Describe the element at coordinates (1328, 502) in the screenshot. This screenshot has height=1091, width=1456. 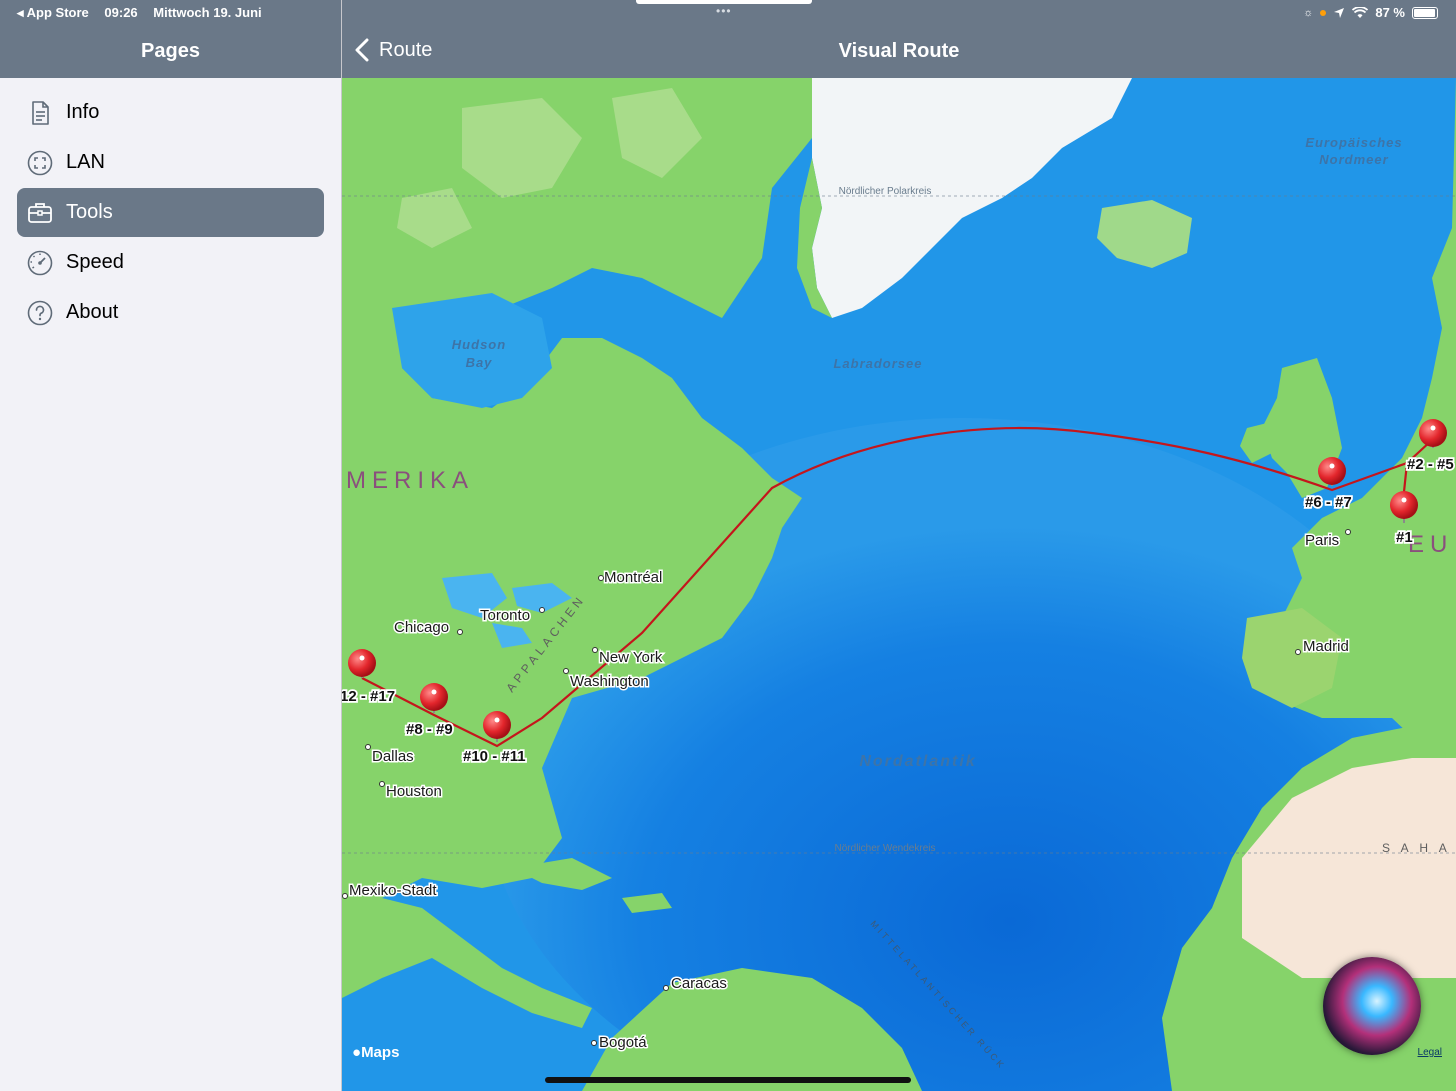
I see `pin-label: #6 - #7` at that location.